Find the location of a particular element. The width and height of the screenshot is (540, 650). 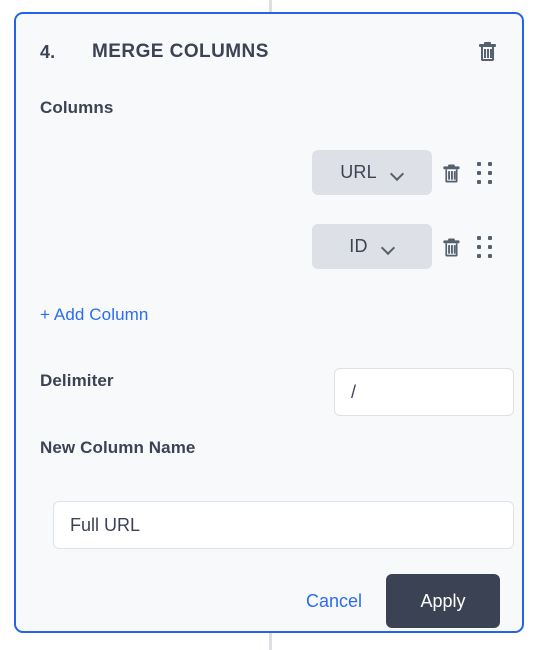

step-number: 4. is located at coordinates (48, 51).